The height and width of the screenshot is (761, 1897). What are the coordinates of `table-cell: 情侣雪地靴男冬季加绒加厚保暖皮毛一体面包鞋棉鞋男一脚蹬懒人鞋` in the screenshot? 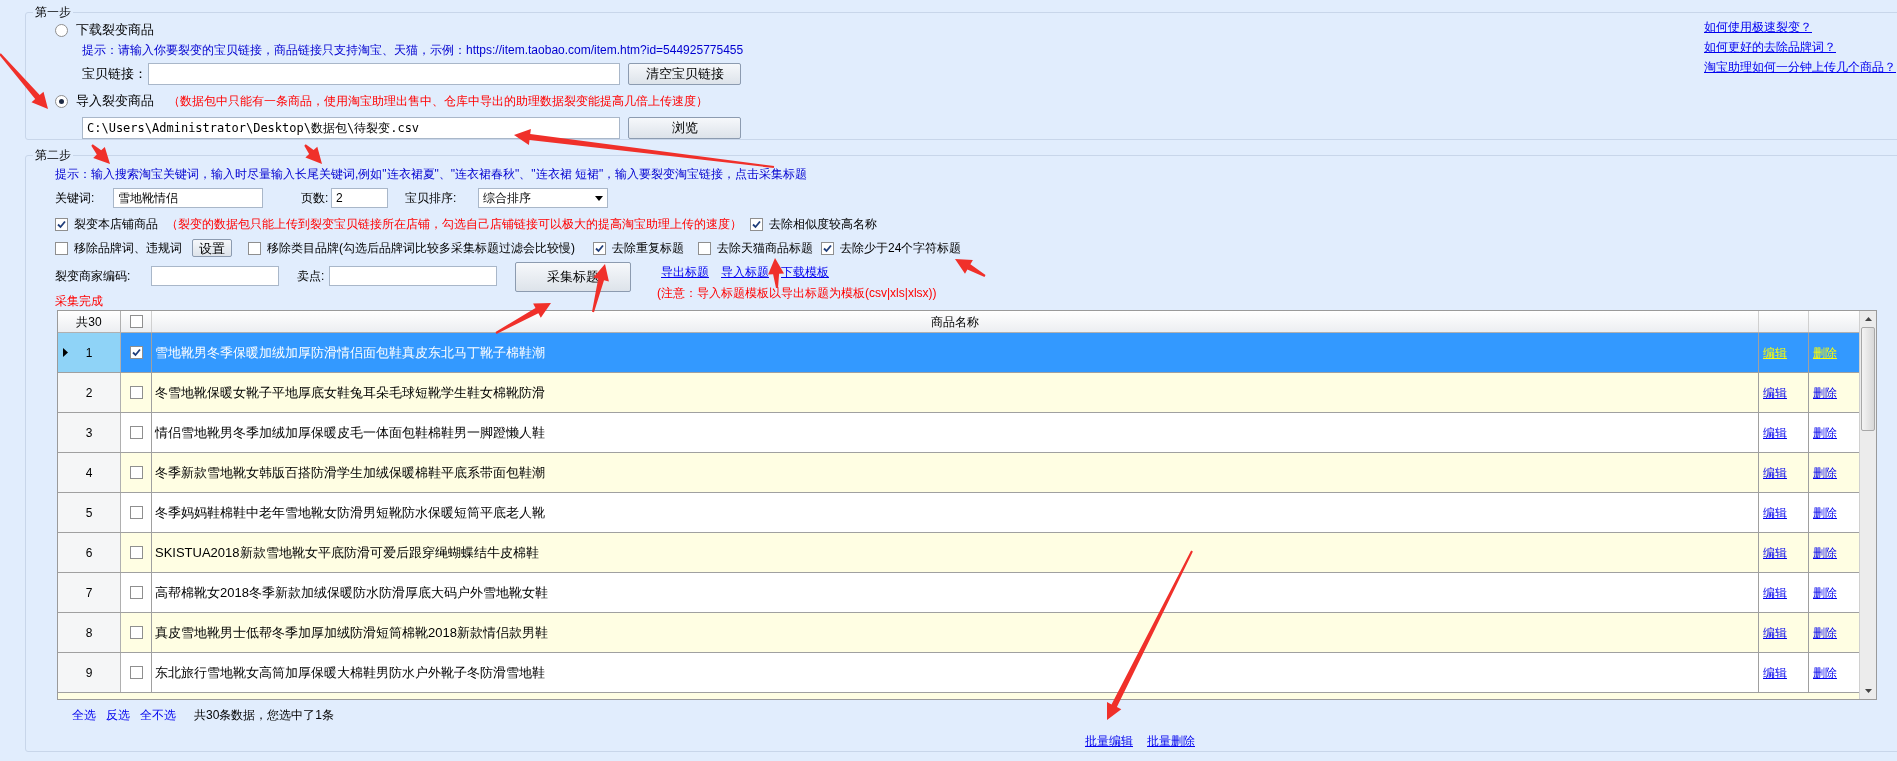 It's located at (955, 432).